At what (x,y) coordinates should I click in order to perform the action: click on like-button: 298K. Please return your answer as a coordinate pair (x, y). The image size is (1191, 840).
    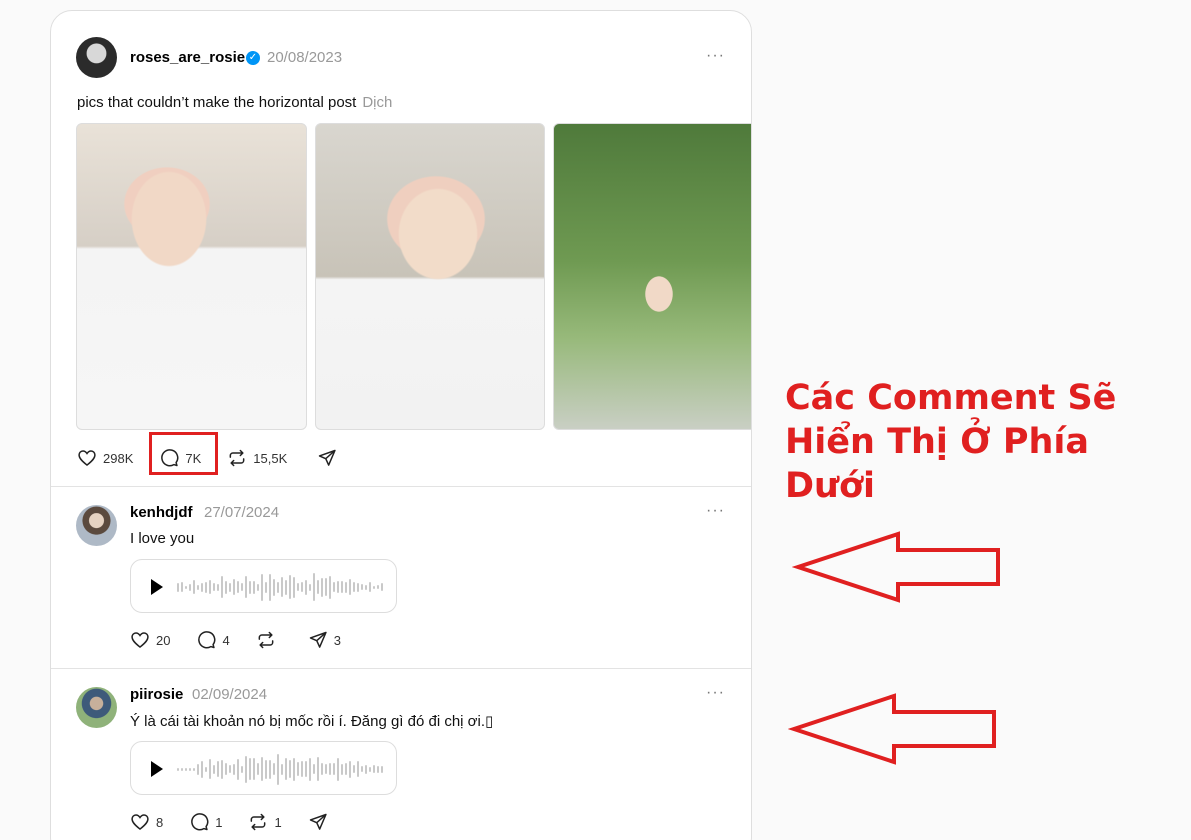
    Looking at the image, I should click on (105, 458).